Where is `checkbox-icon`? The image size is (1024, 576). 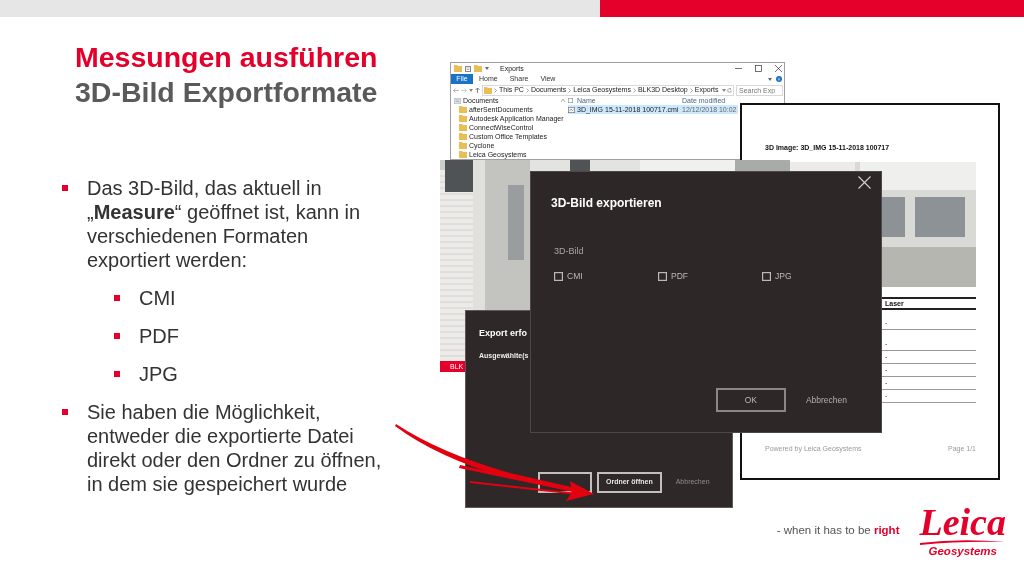
checkbox-icon is located at coordinates (570, 100).